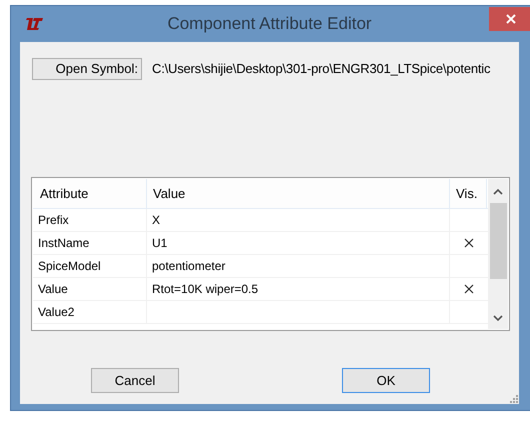 The height and width of the screenshot is (421, 530). Describe the element at coordinates (269, 24) in the screenshot. I see `window-title: Component Attribute Editor` at that location.